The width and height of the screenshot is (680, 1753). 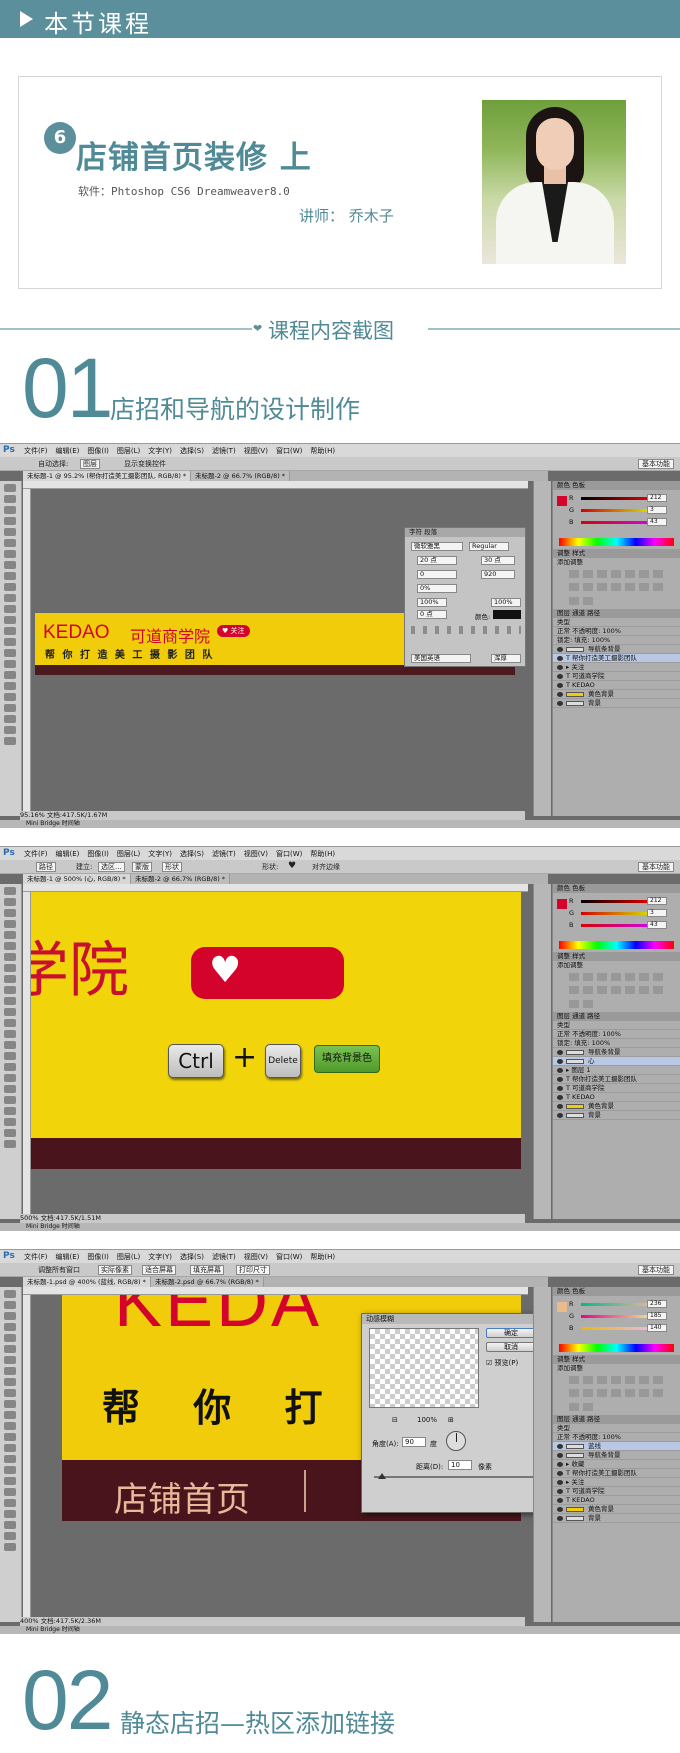 I want to click on angle-field: 90, so click(x=414, y=1442).